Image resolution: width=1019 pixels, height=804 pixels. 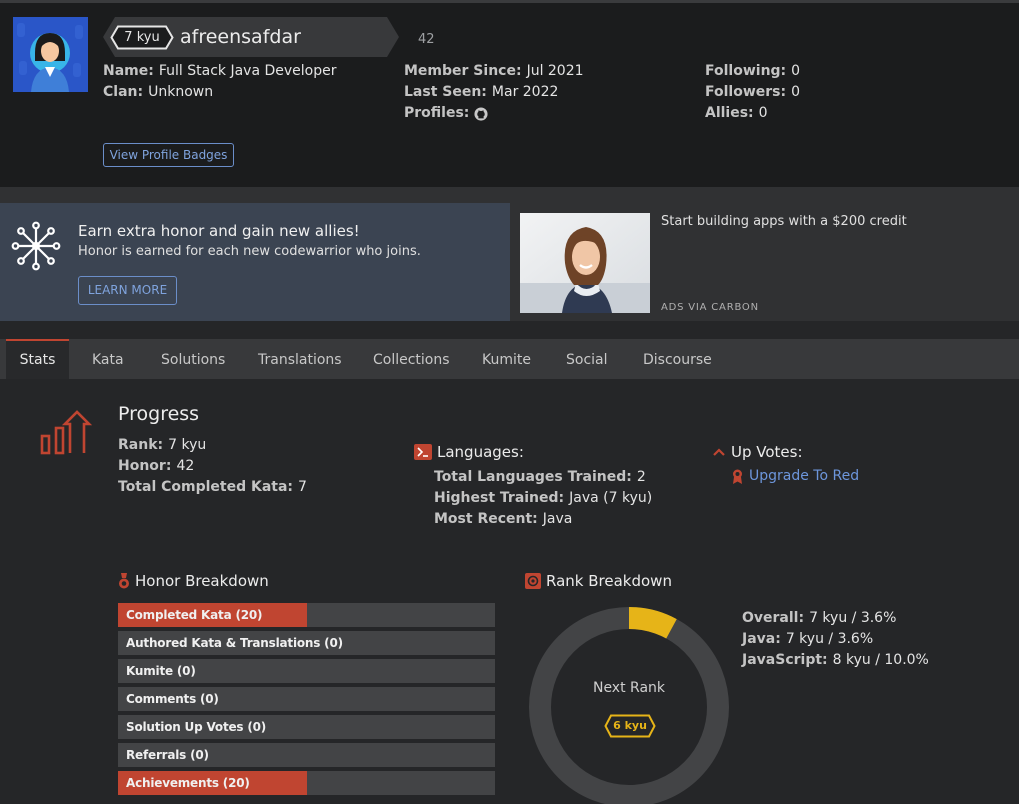 What do you see at coordinates (533, 477) in the screenshot?
I see `total-languages-label: Total Languages Trained:` at bounding box center [533, 477].